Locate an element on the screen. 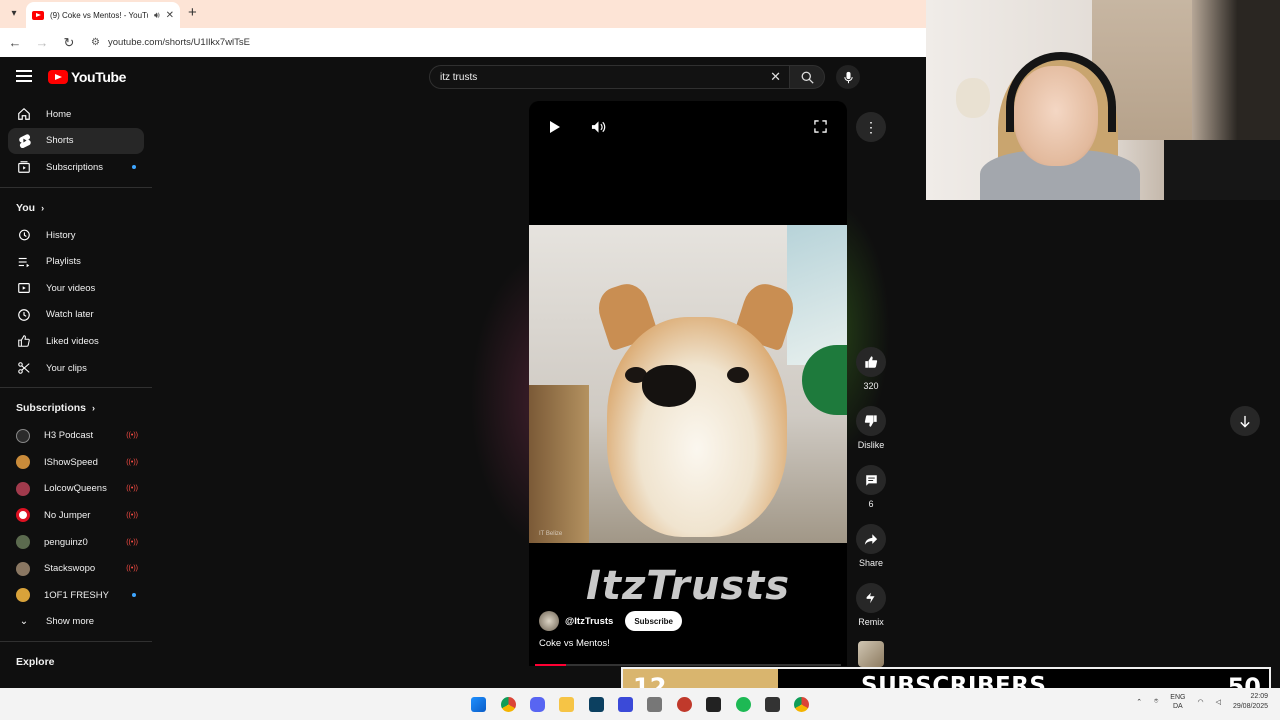 The height and width of the screenshot is (720, 1280). comments-button: 6 is located at coordinates (871, 487).